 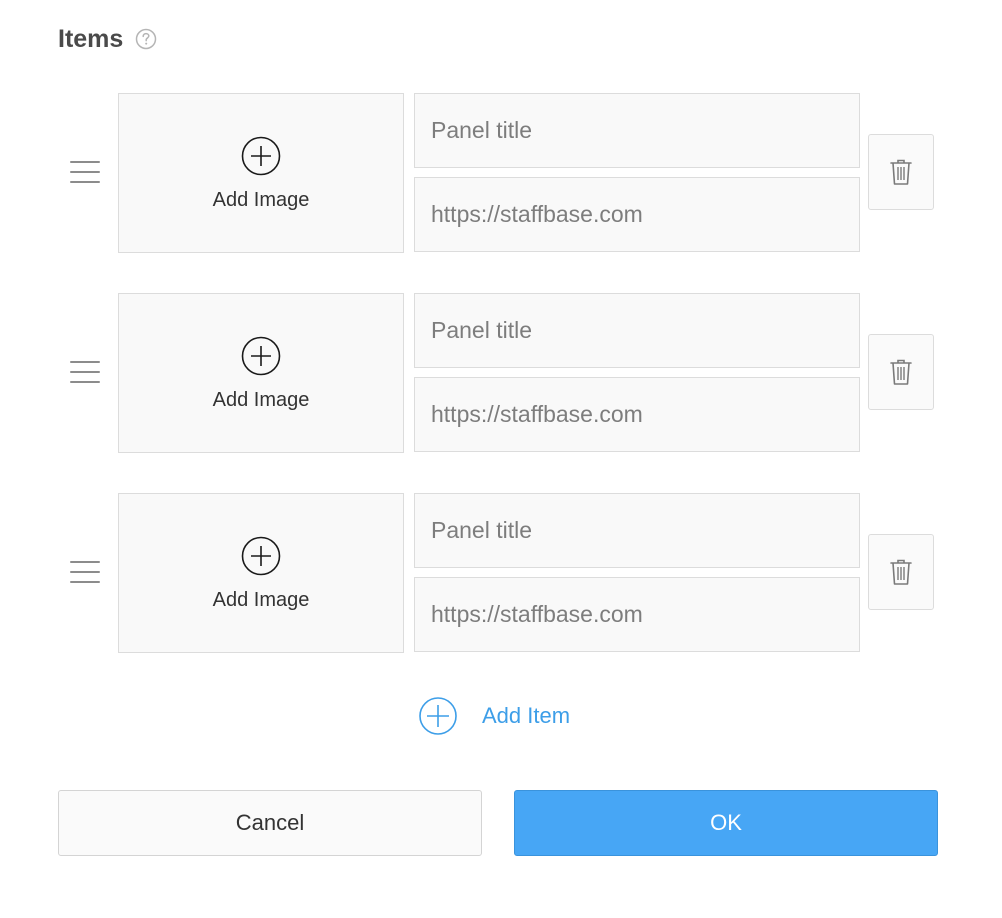 I want to click on add-item-label: Add Item, so click(x=526, y=715).